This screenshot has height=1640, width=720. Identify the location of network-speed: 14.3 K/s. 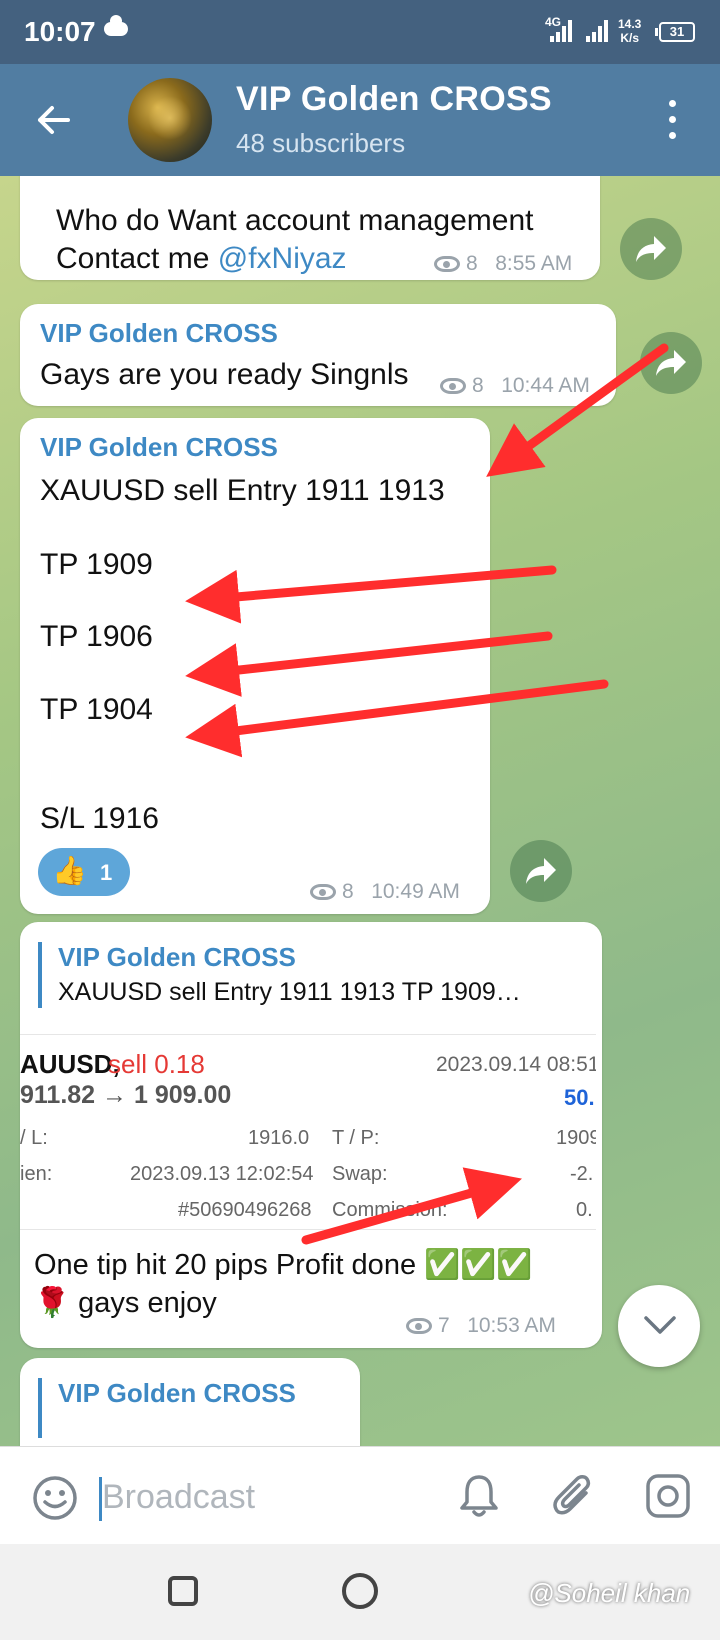
(629, 31).